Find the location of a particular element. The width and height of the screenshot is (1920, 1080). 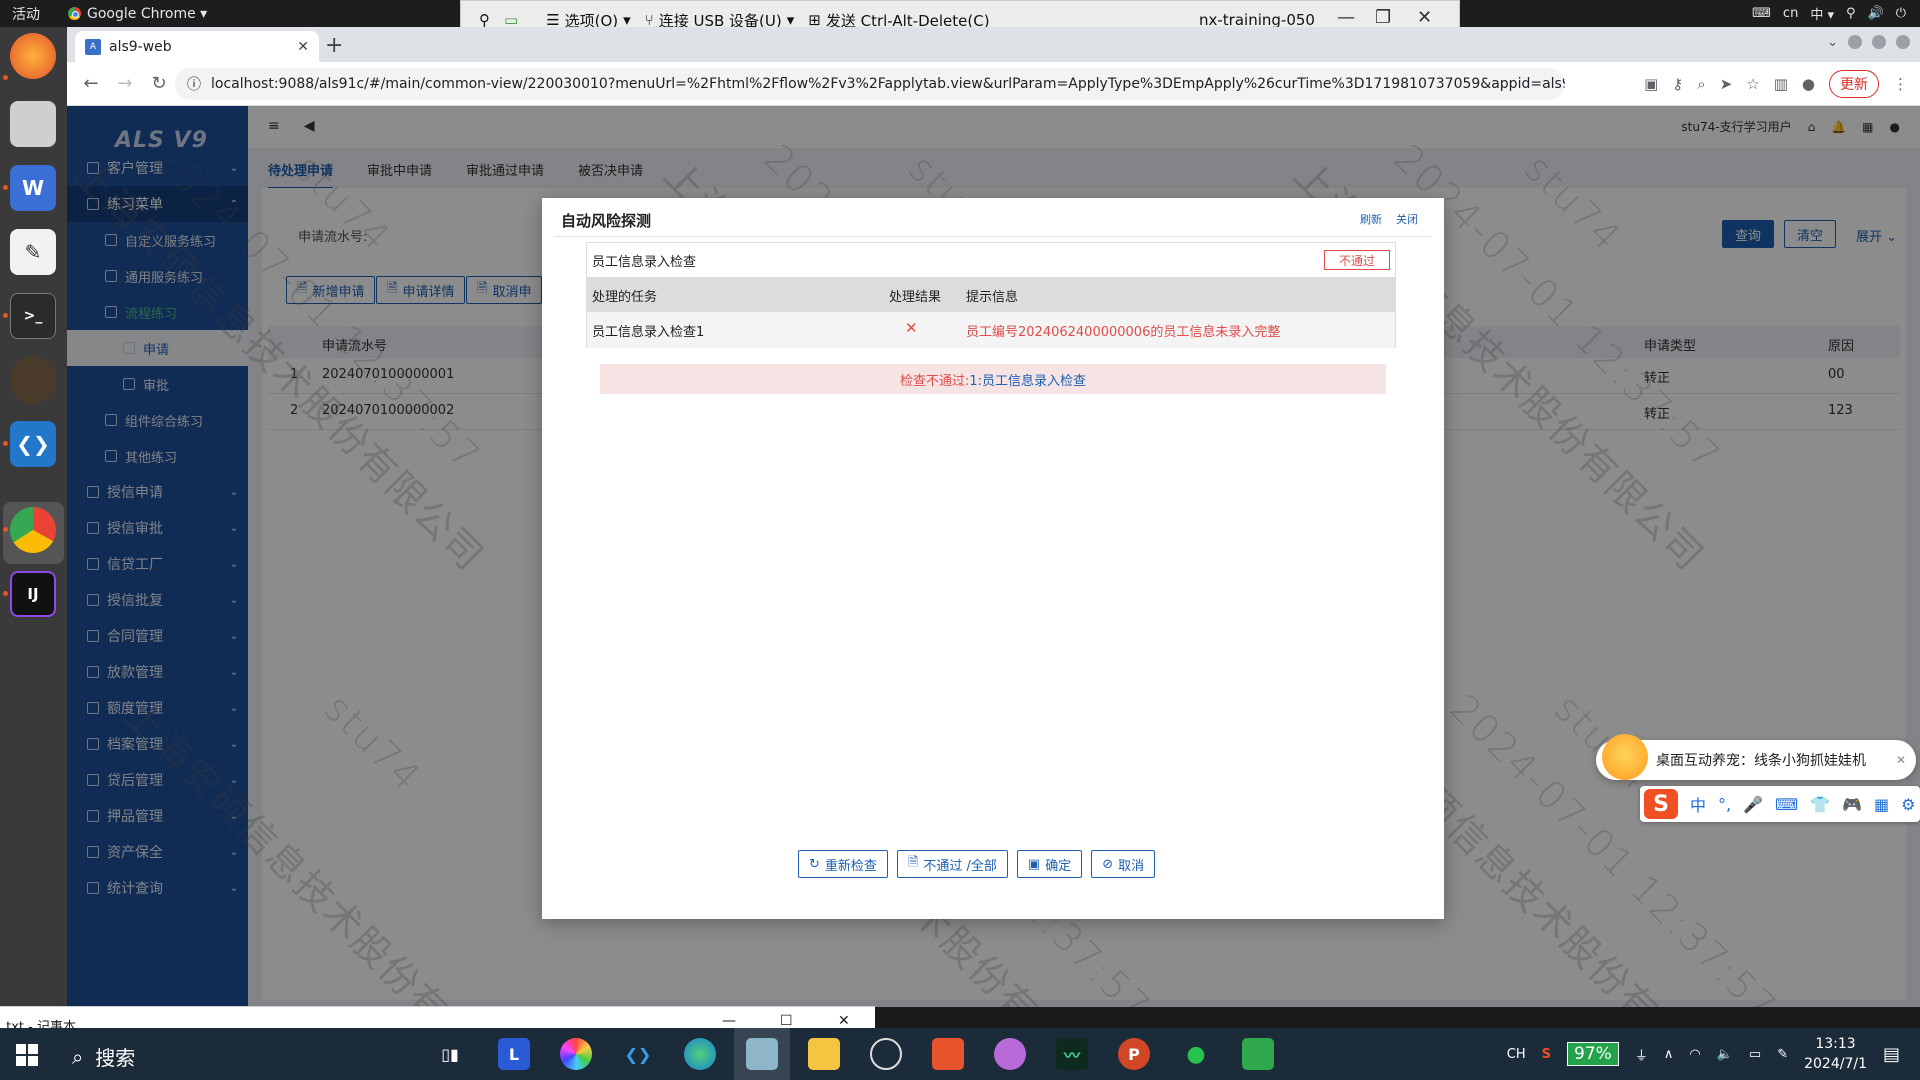

clock: 13:13 2024/7/1 is located at coordinates (1835, 1054).